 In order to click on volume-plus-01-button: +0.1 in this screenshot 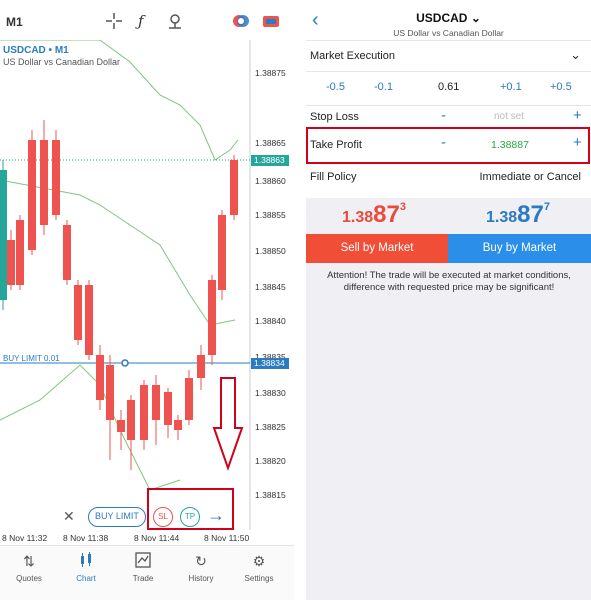, I will do `click(511, 87)`.